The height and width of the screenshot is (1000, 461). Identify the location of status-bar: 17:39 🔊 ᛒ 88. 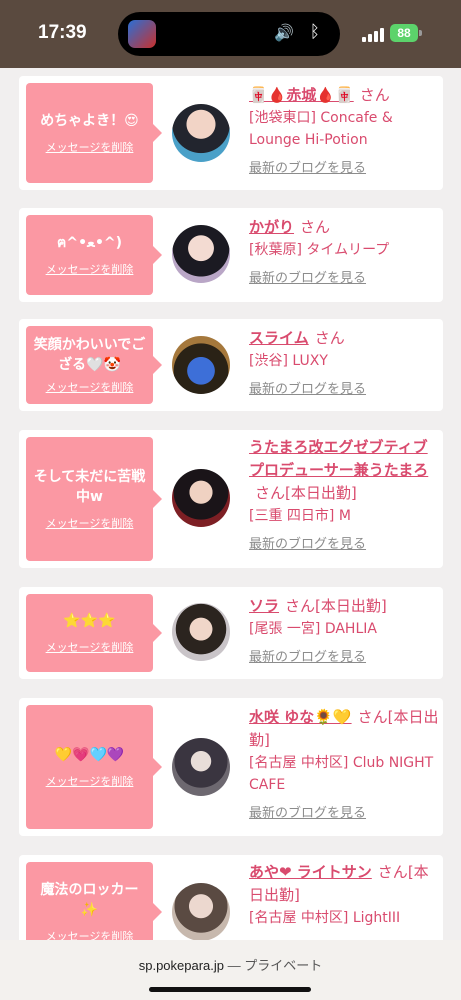
(230, 34).